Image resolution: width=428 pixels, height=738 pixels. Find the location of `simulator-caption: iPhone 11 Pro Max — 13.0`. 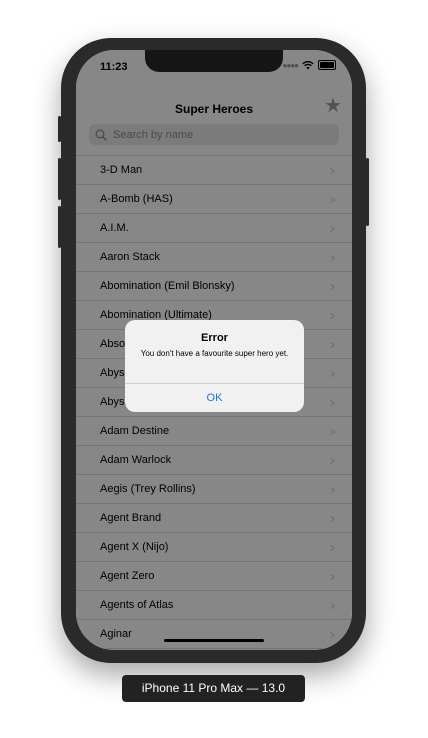

simulator-caption: iPhone 11 Pro Max — 13.0 is located at coordinates (213, 688).